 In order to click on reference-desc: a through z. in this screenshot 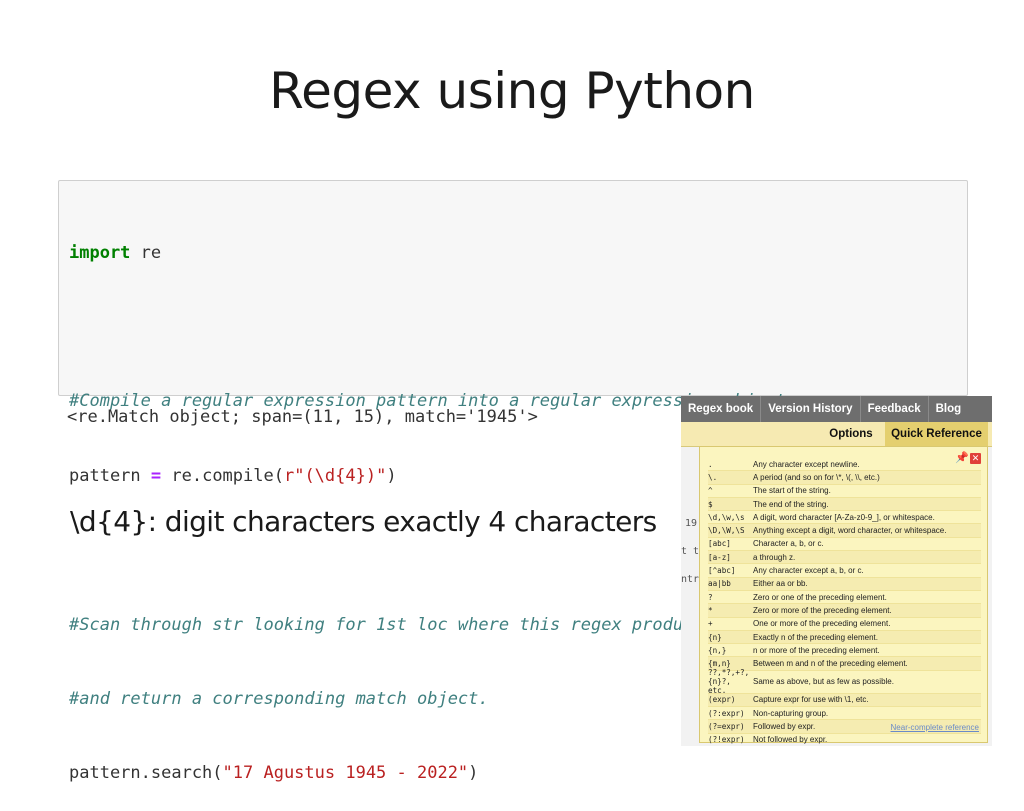, I will do `click(774, 557)`.